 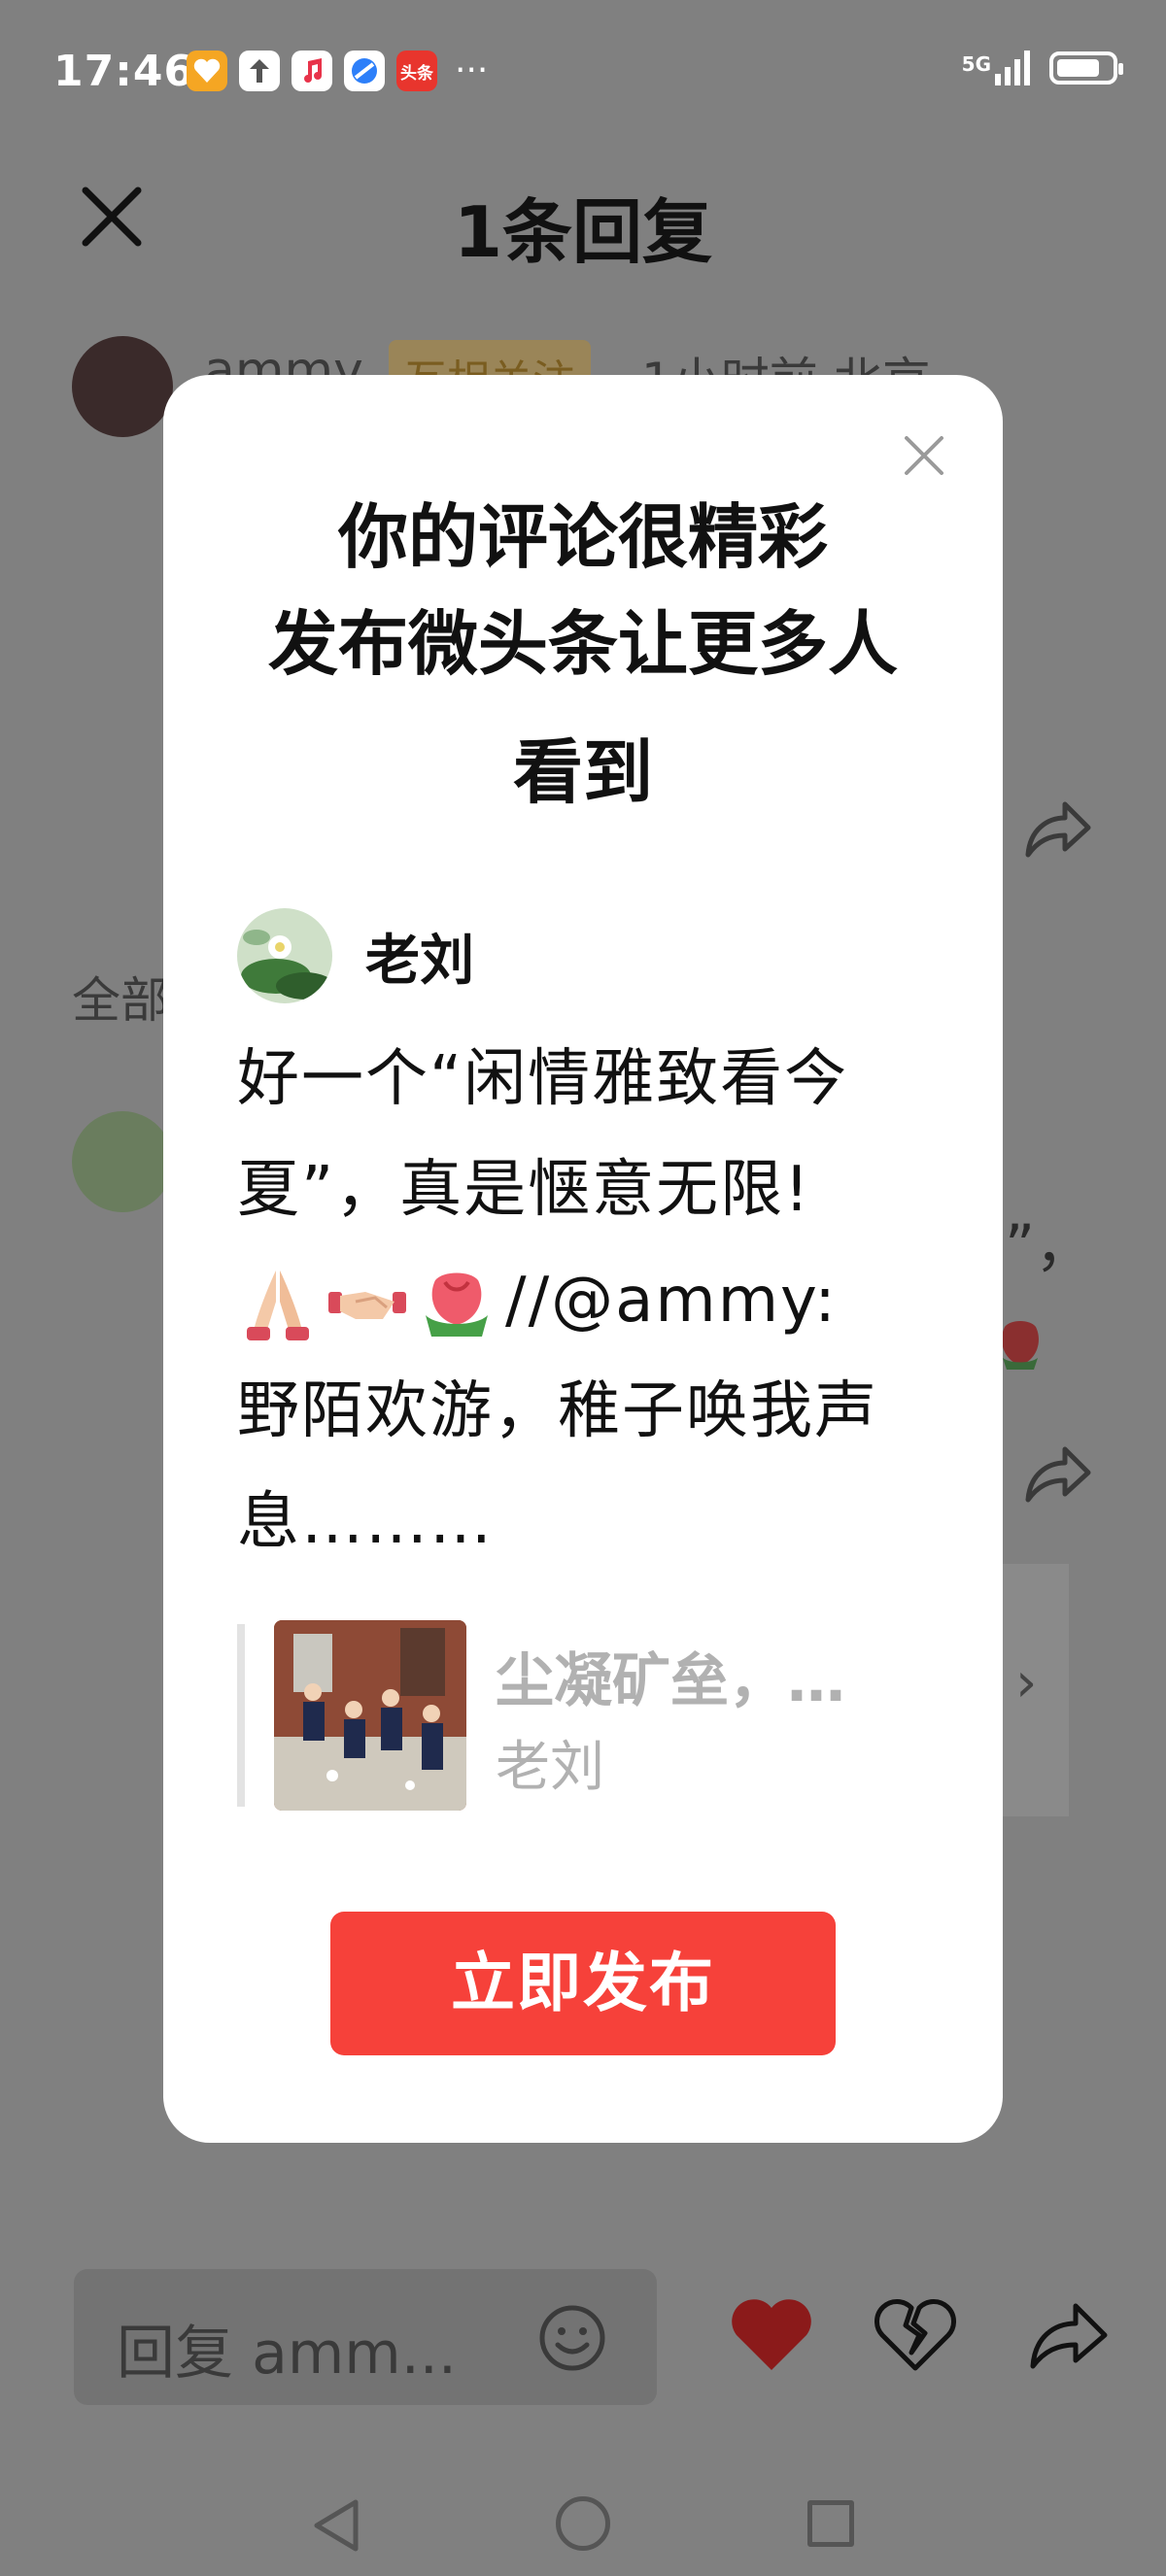 What do you see at coordinates (419, 961) in the screenshot?
I see `author-name: 老刘` at bounding box center [419, 961].